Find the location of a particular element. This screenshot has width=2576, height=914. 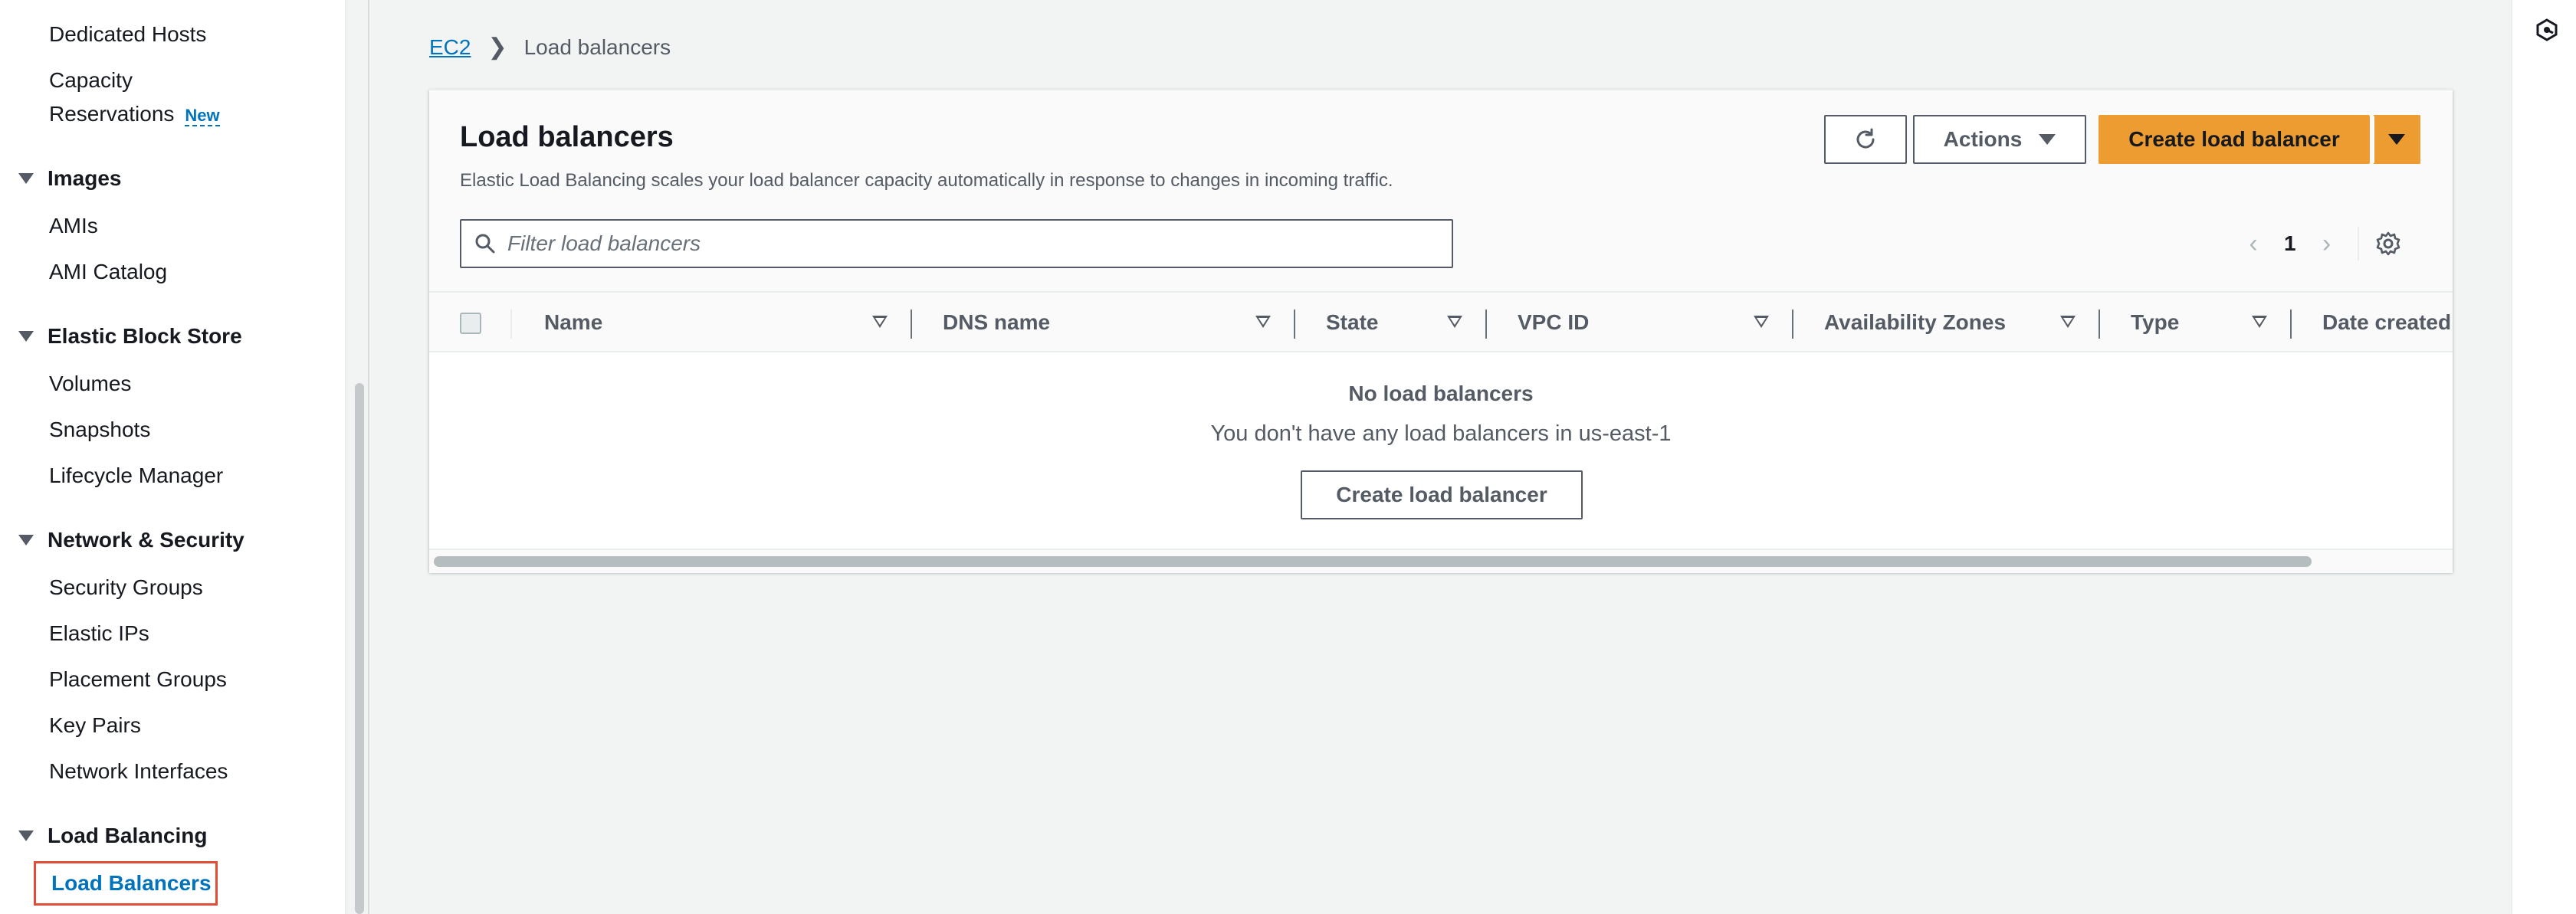

section-title: Network & Security is located at coordinates (146, 540).